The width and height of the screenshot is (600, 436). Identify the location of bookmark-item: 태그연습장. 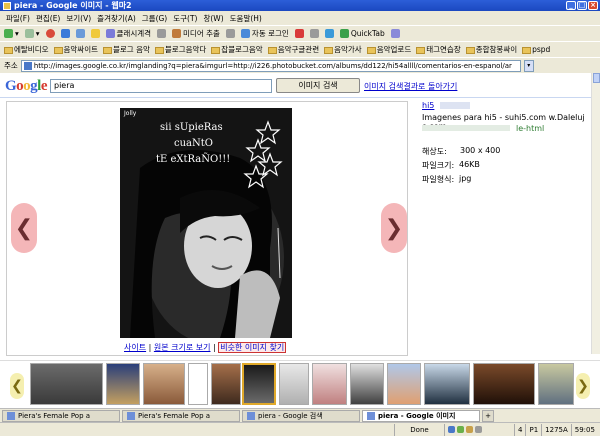
(438, 49).